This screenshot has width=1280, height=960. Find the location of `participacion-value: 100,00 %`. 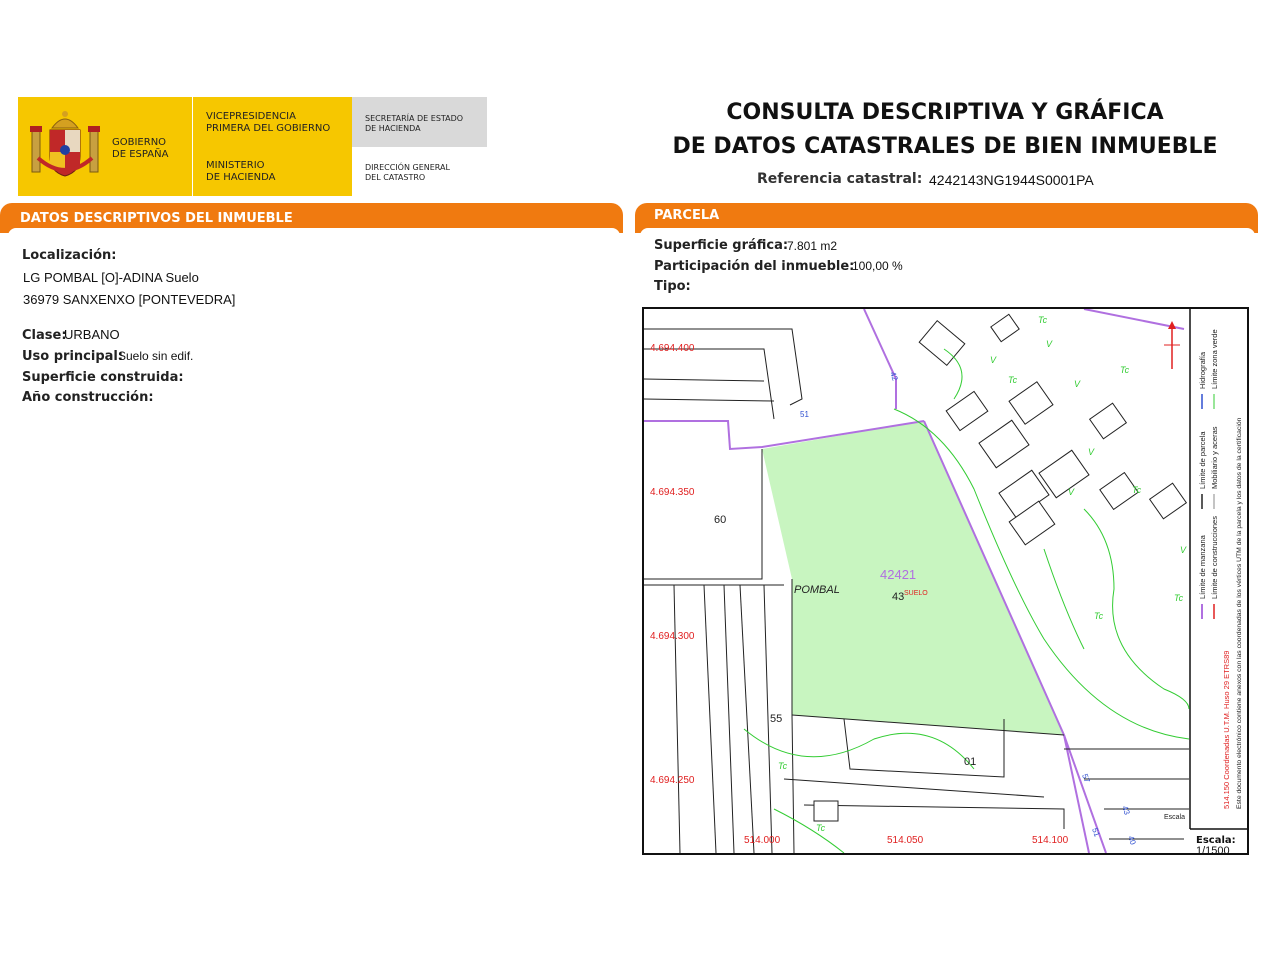

participacion-value: 100,00 % is located at coordinates (877, 266).